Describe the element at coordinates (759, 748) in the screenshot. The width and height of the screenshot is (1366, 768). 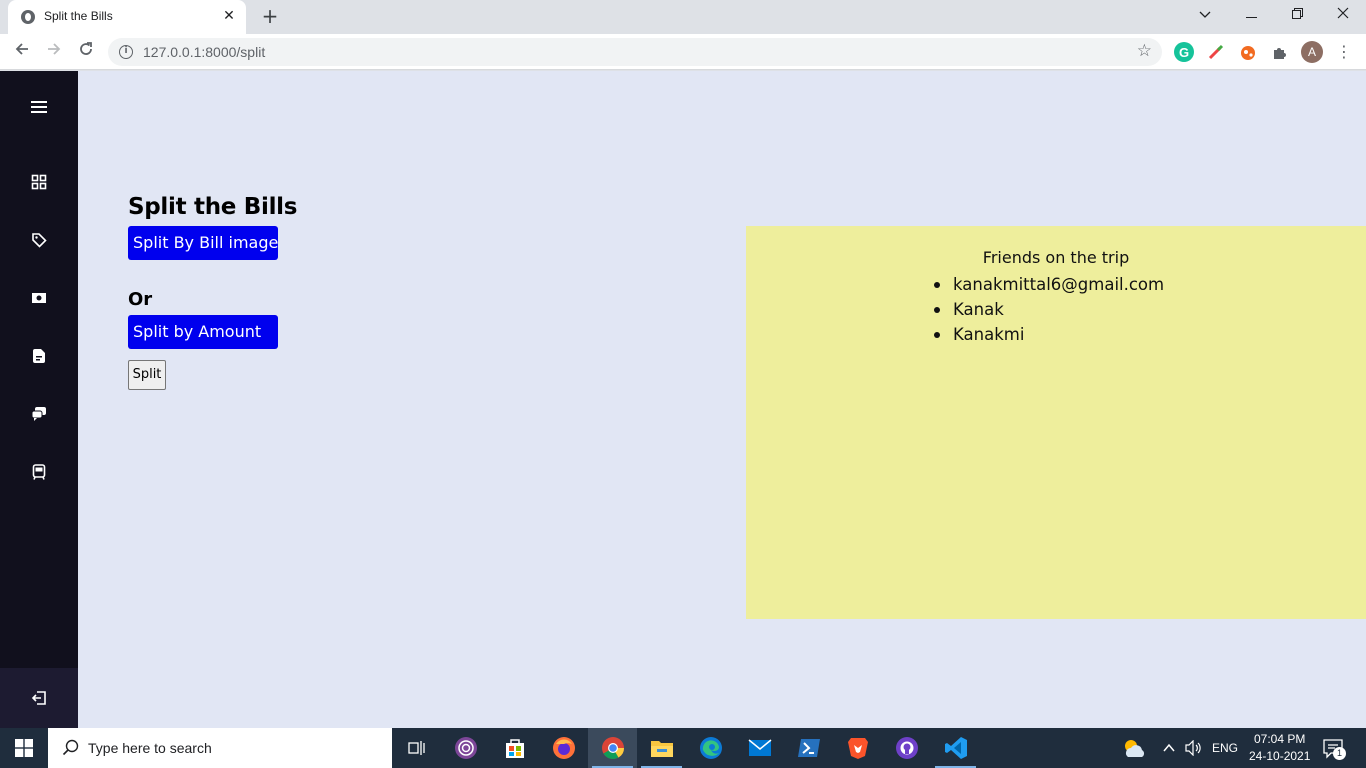
I see `mail-icon` at that location.